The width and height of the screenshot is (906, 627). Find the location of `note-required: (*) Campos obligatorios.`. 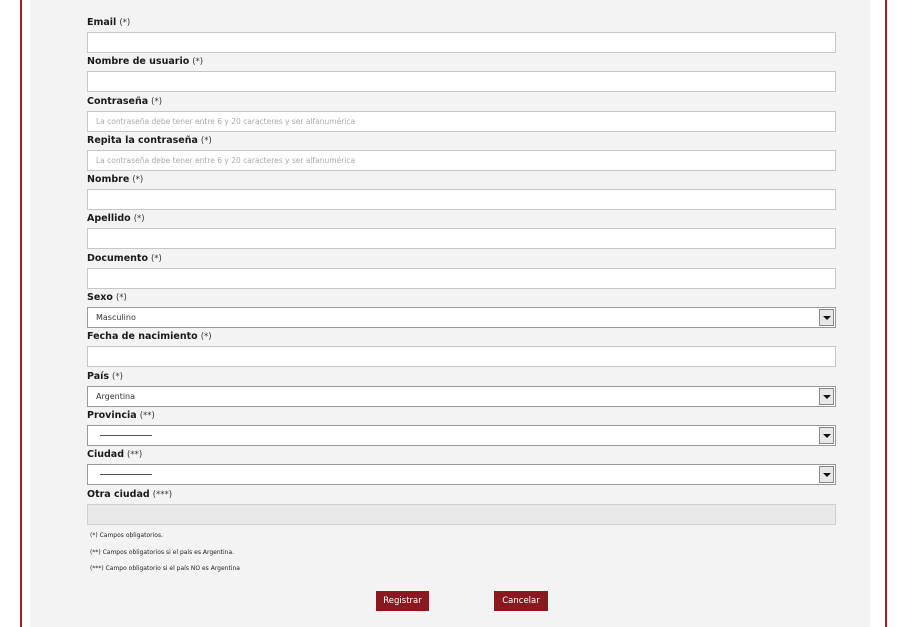

note-required: (*) Campos obligatorios. is located at coordinates (126, 535).